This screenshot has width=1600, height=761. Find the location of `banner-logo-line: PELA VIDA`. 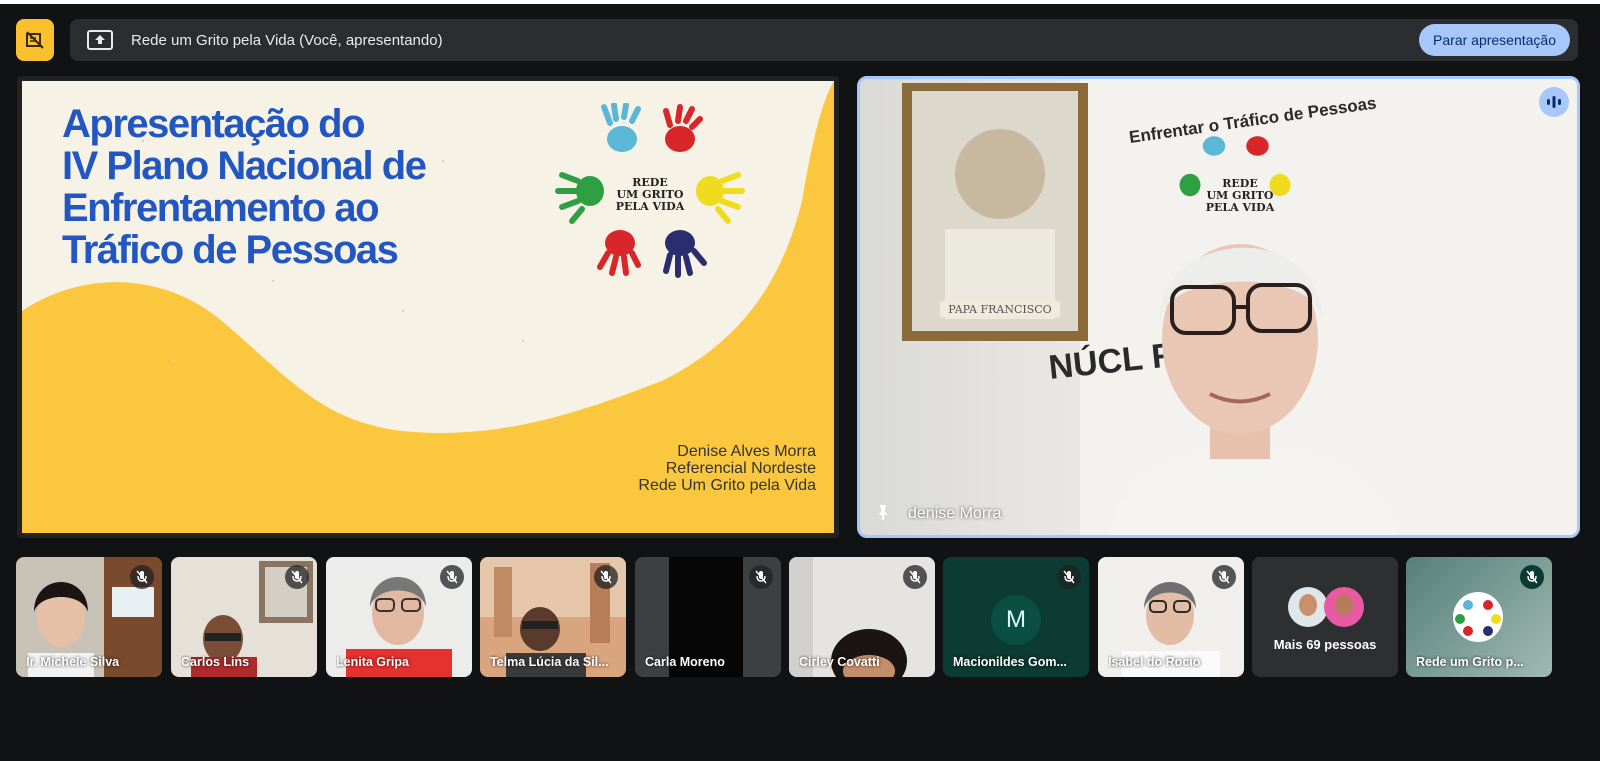

banner-logo-line: PELA VIDA is located at coordinates (1240, 207).